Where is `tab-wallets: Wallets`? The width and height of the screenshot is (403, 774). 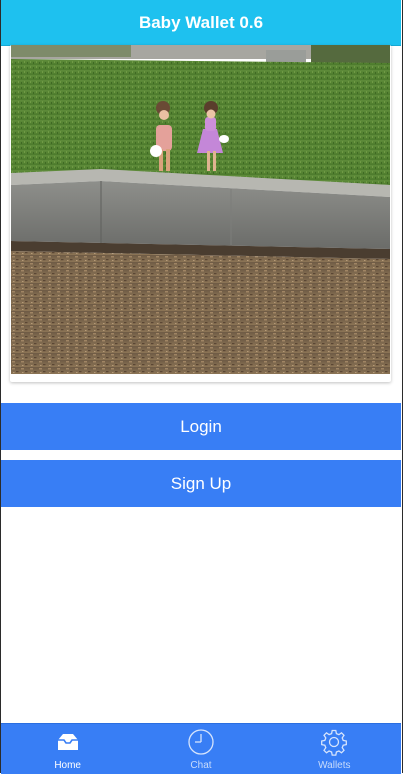 tab-wallets: Wallets is located at coordinates (334, 749).